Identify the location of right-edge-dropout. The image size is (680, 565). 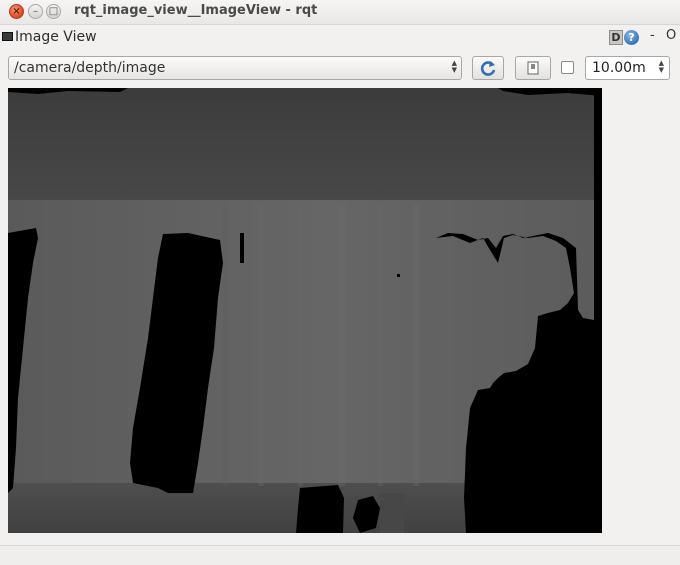
(598, 310).